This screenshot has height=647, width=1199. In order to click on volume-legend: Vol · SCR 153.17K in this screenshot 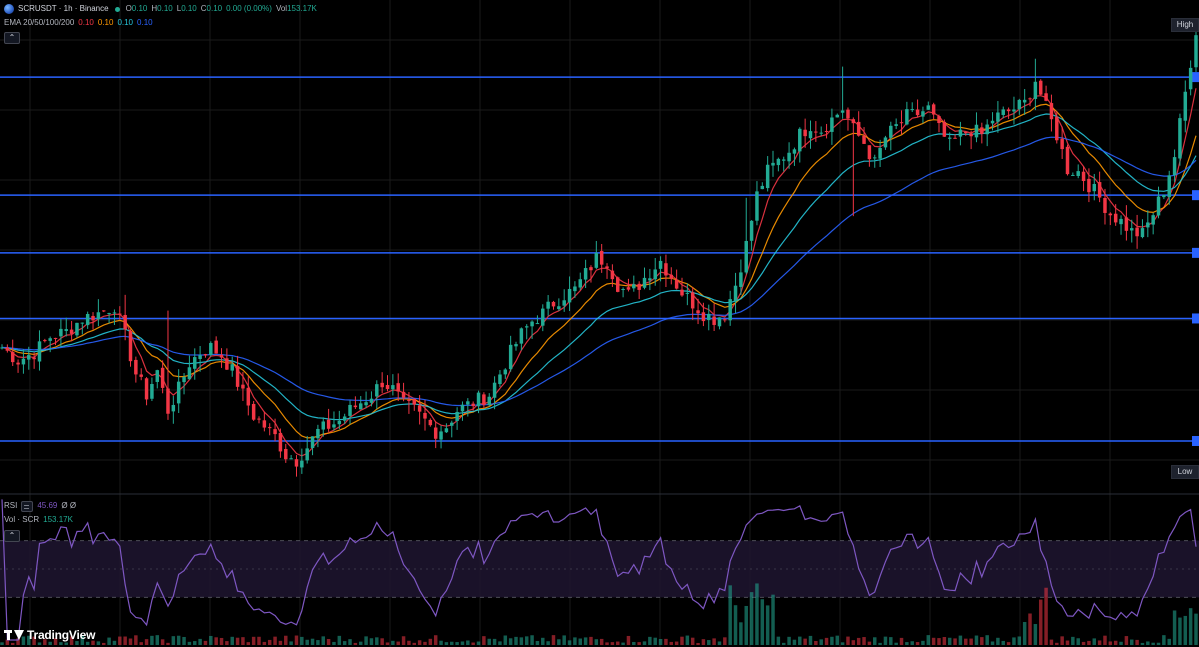, I will do `click(38, 520)`.